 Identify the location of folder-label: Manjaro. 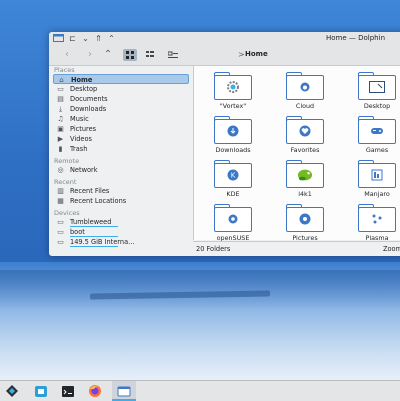
(377, 194).